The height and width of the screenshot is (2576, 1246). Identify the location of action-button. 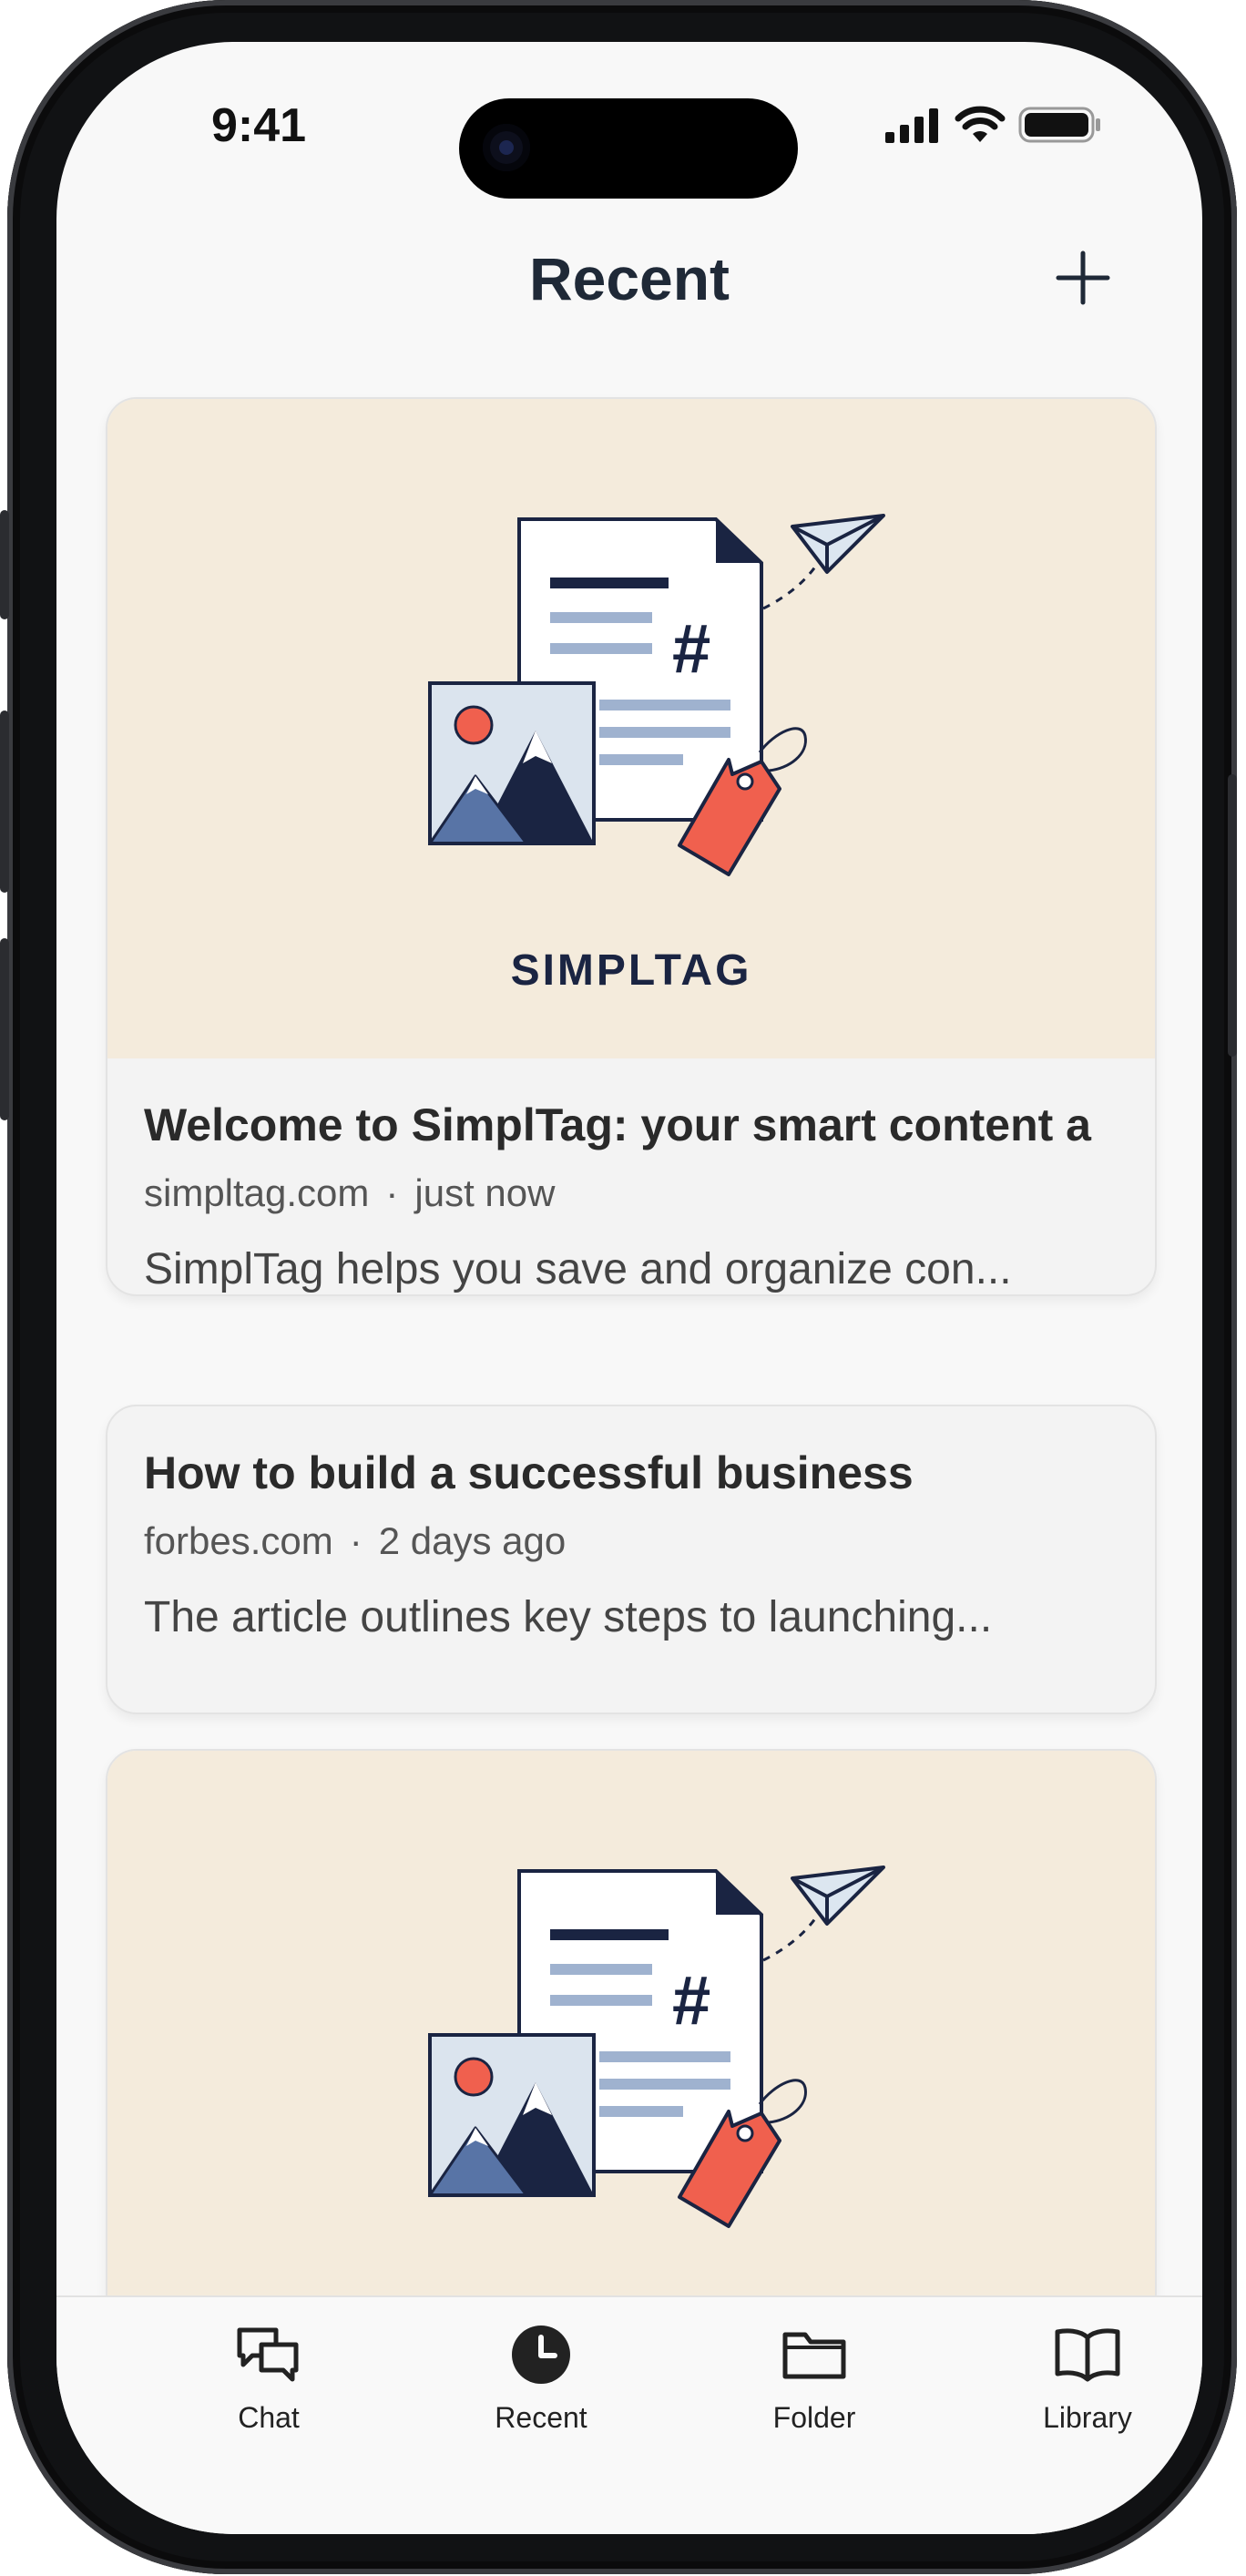
(4, 564).